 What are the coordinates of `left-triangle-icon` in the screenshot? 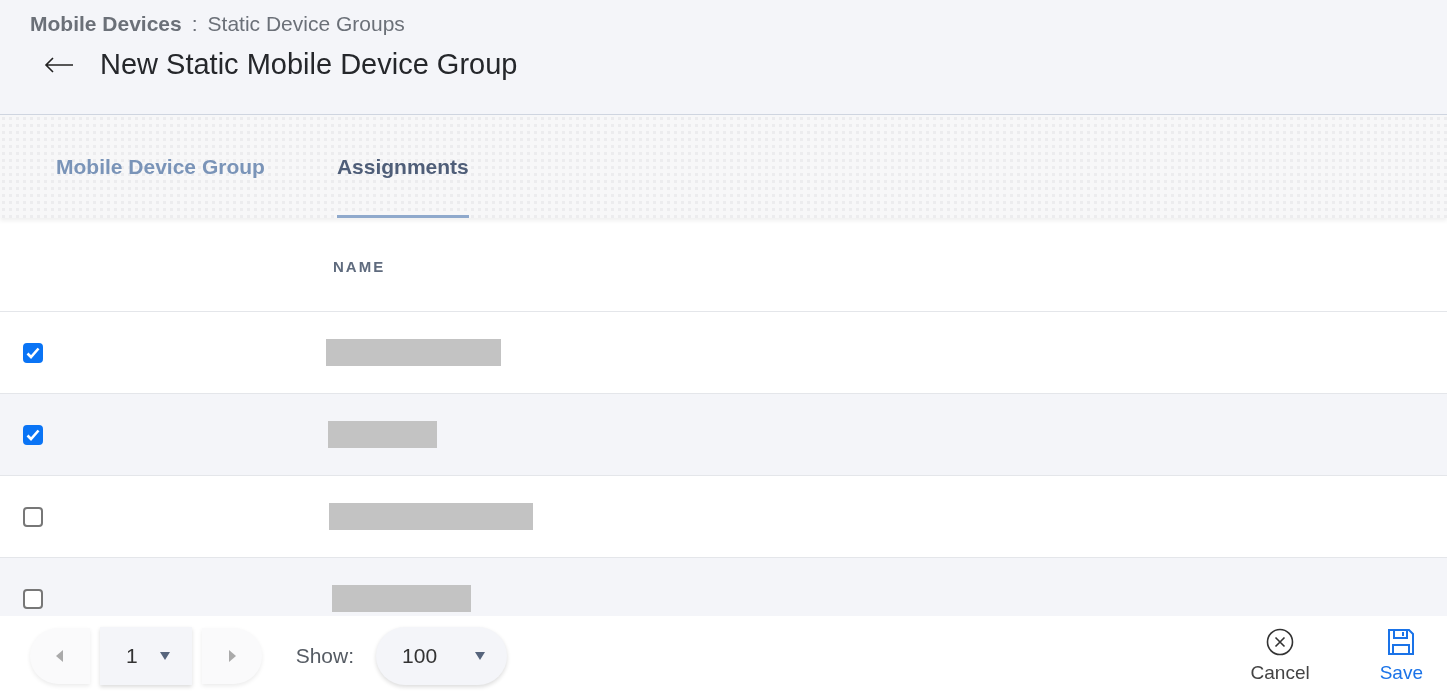 It's located at (60, 656).